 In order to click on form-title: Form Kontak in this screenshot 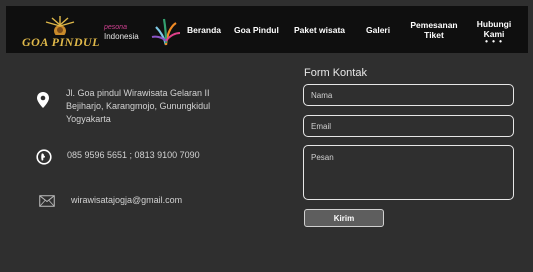, I will do `click(335, 73)`.